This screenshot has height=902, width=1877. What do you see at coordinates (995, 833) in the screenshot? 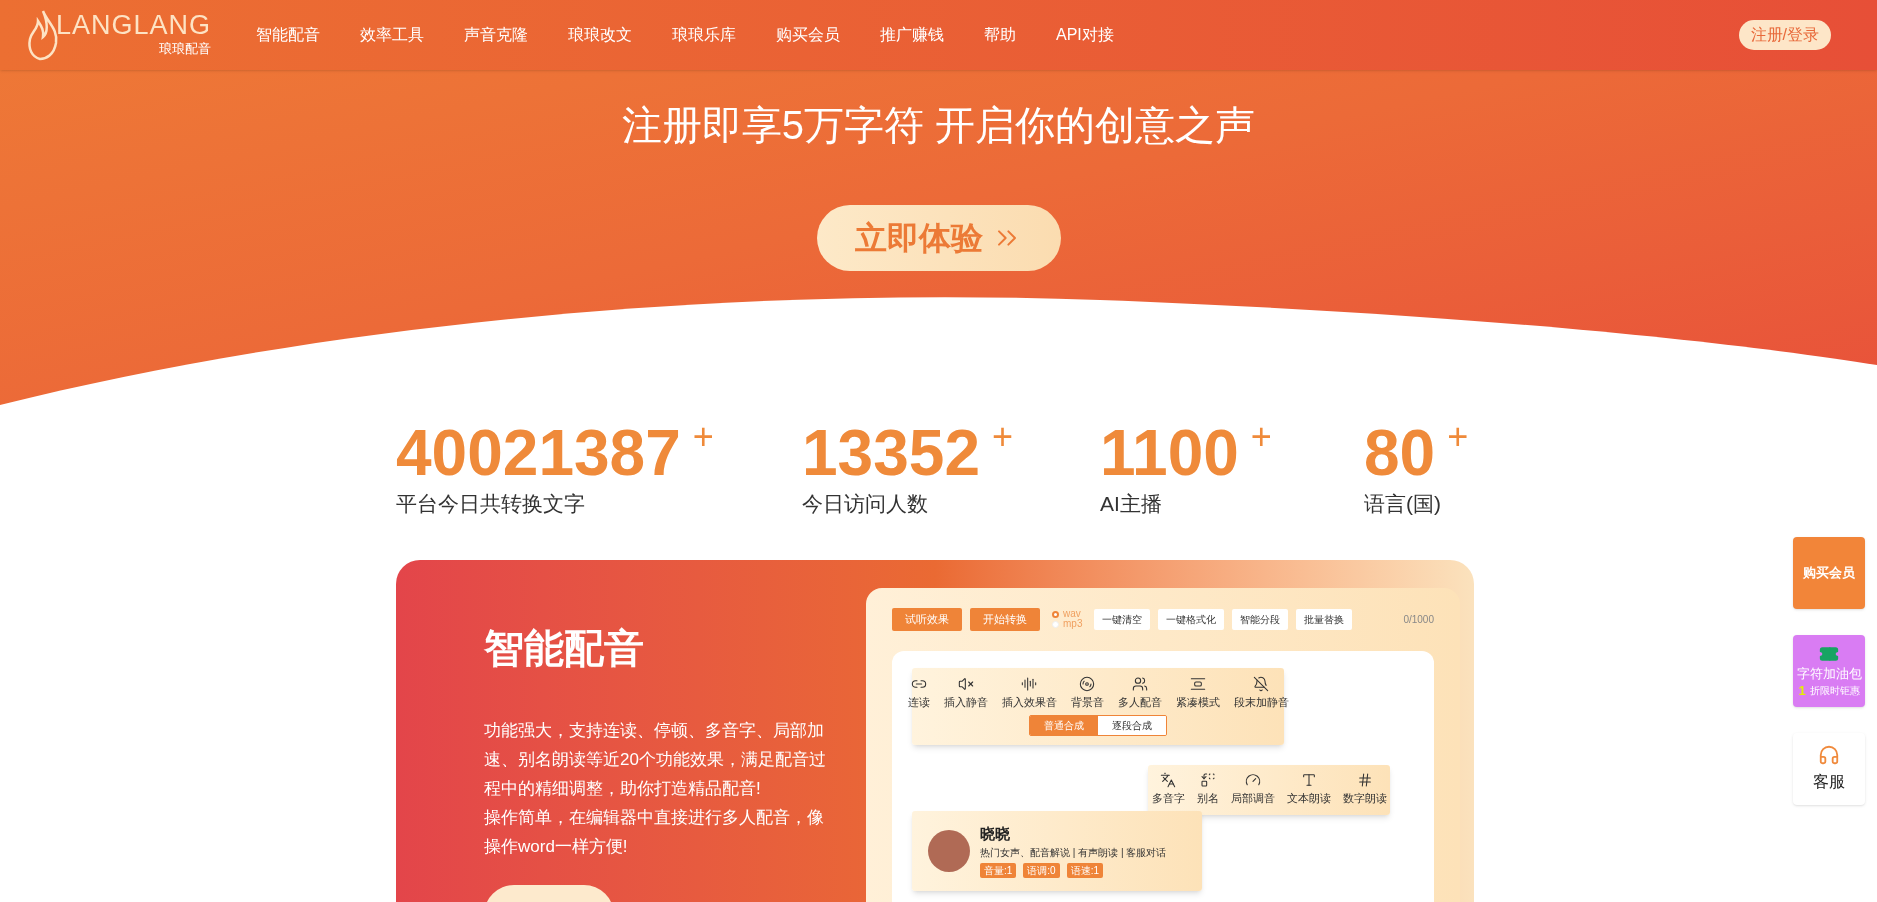
I see `voice-name: 晓晓` at bounding box center [995, 833].